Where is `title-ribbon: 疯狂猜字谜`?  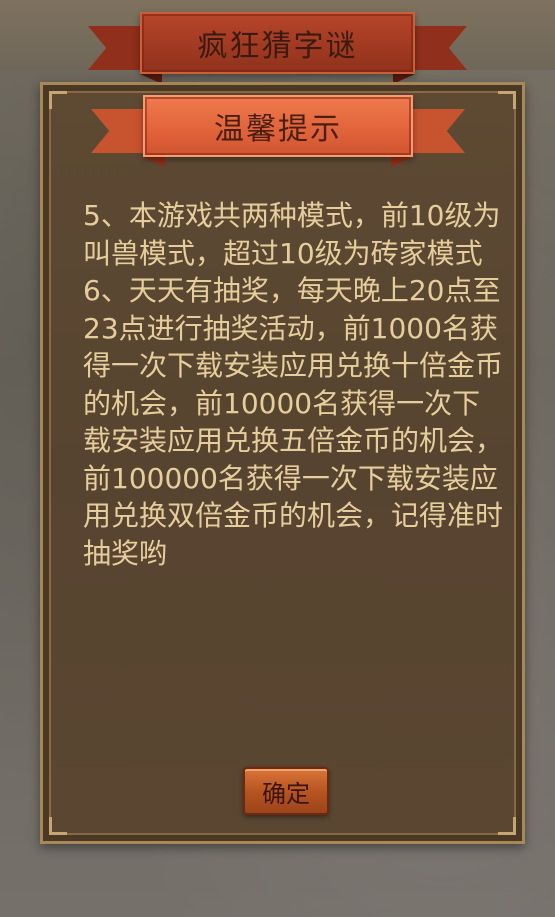
title-ribbon: 疯狂猜字谜 is located at coordinates (277, 48).